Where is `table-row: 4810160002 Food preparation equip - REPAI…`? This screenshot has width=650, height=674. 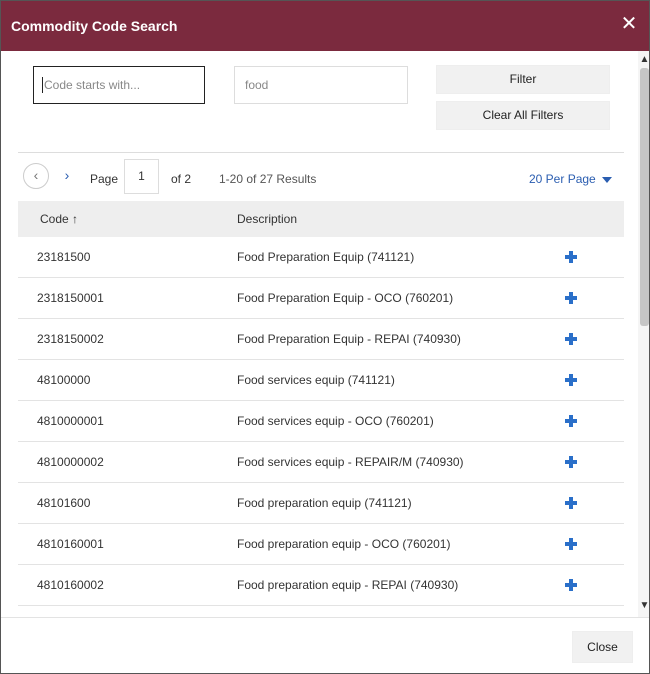 table-row: 4810160002 Food preparation equip - REPAI… is located at coordinates (321, 585).